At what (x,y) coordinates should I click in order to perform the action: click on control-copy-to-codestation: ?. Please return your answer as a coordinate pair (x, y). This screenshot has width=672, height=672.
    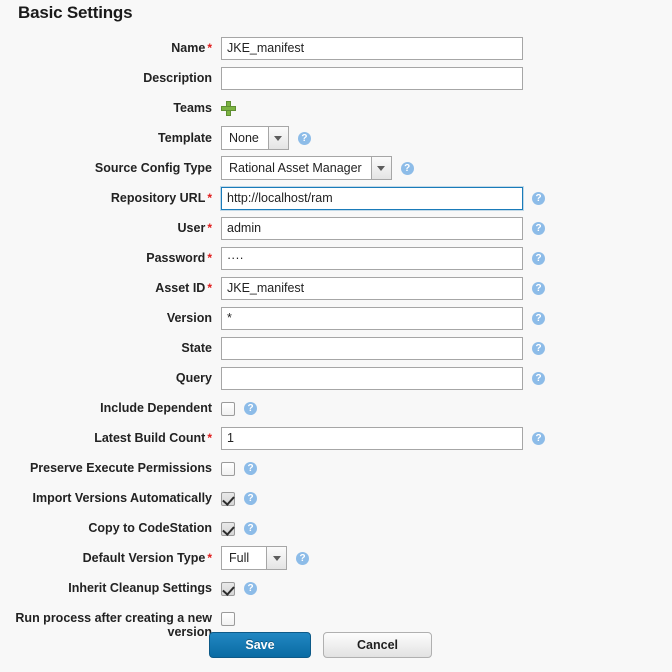
    Looking at the image, I should click on (442, 528).